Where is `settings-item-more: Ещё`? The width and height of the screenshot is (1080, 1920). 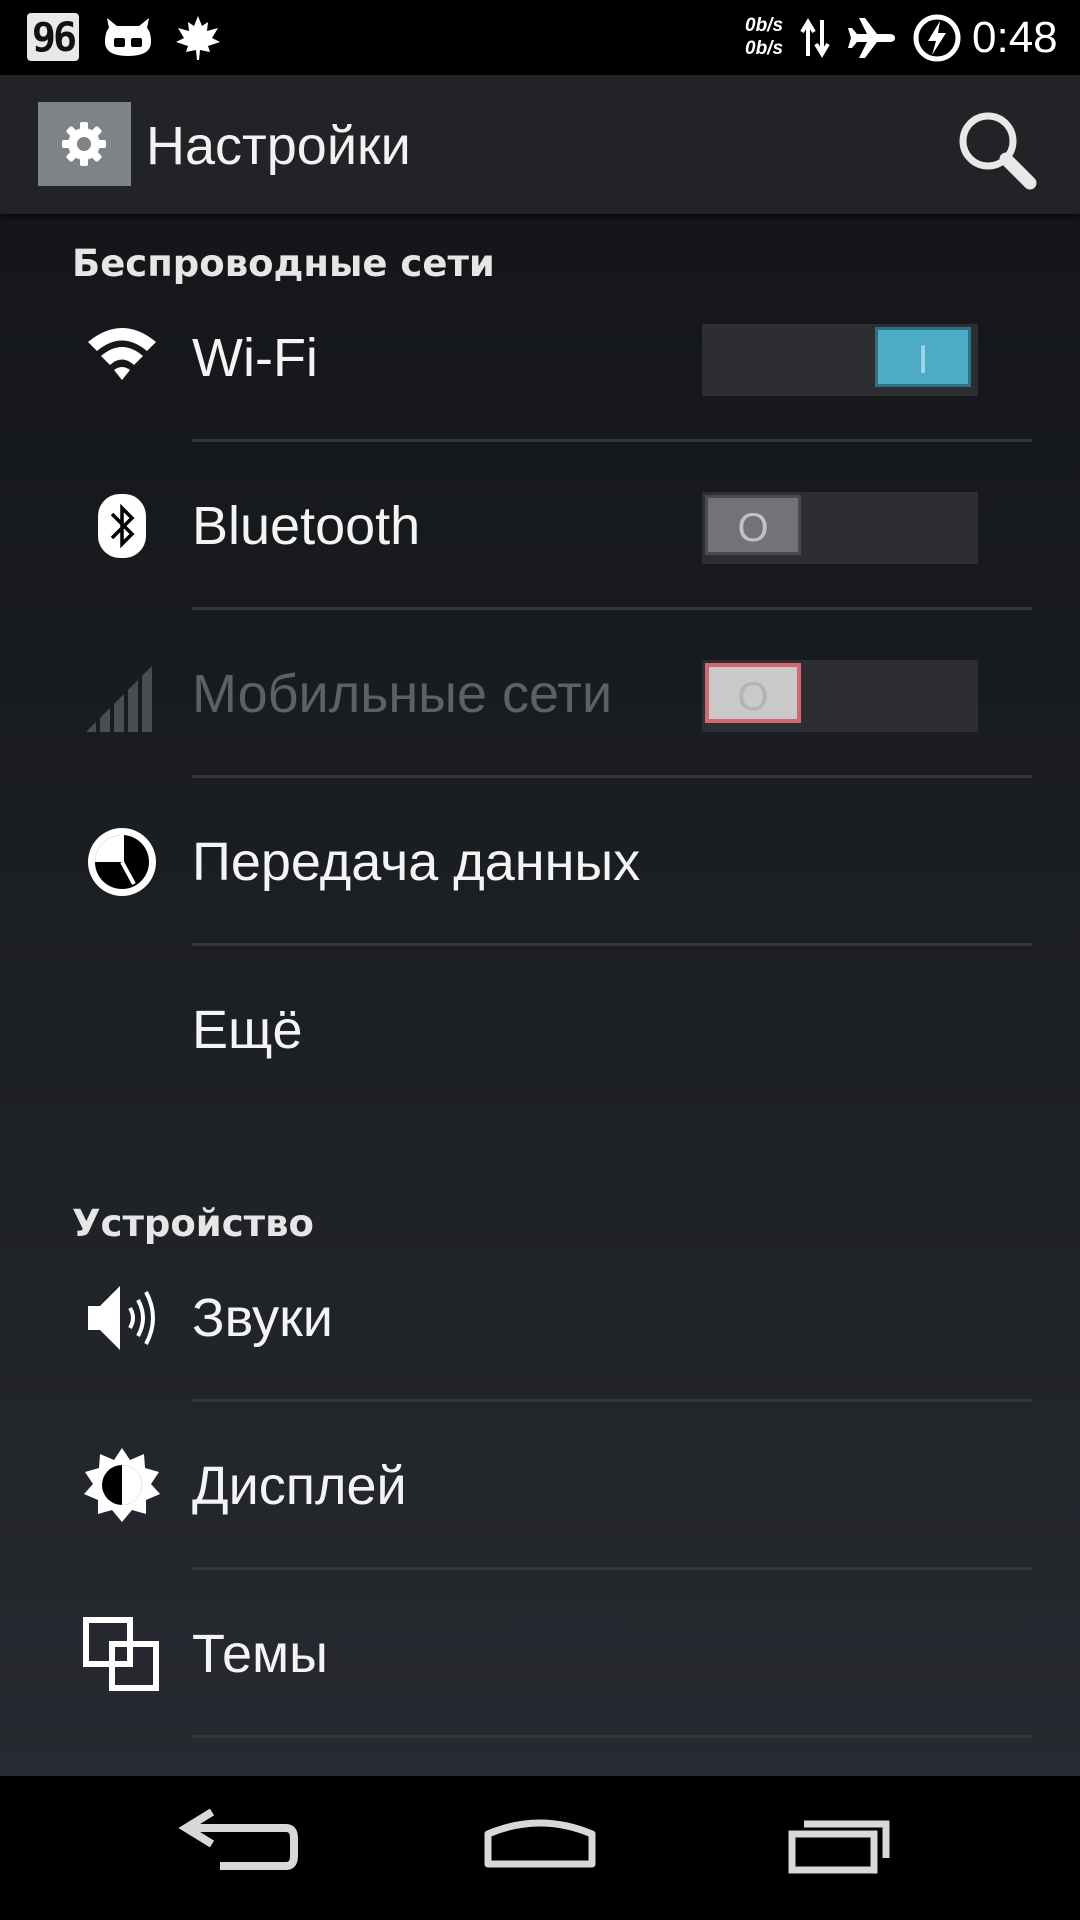 settings-item-more: Ещё is located at coordinates (540, 1030).